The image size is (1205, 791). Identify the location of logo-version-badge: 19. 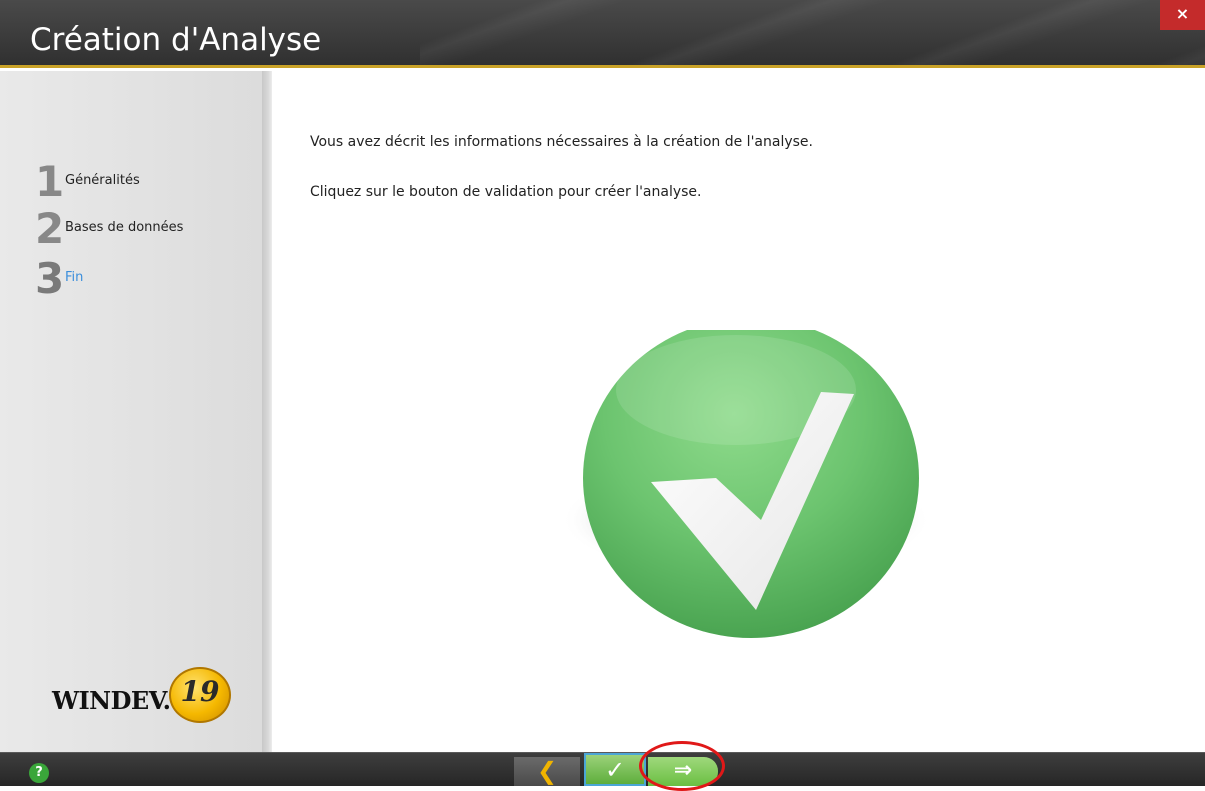
(200, 695).